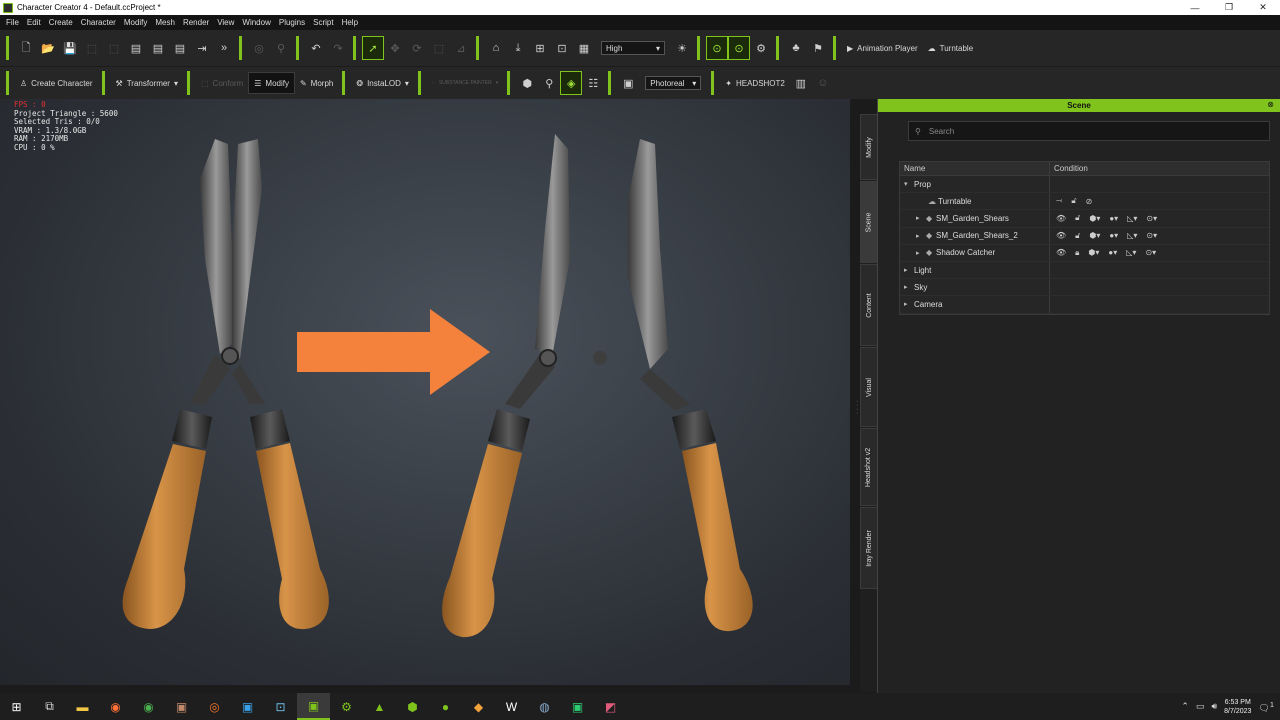 This screenshot has height=720, width=1280. Describe the element at coordinates (518, 48) in the screenshot. I see `align-floor-icon: ⤓` at that location.